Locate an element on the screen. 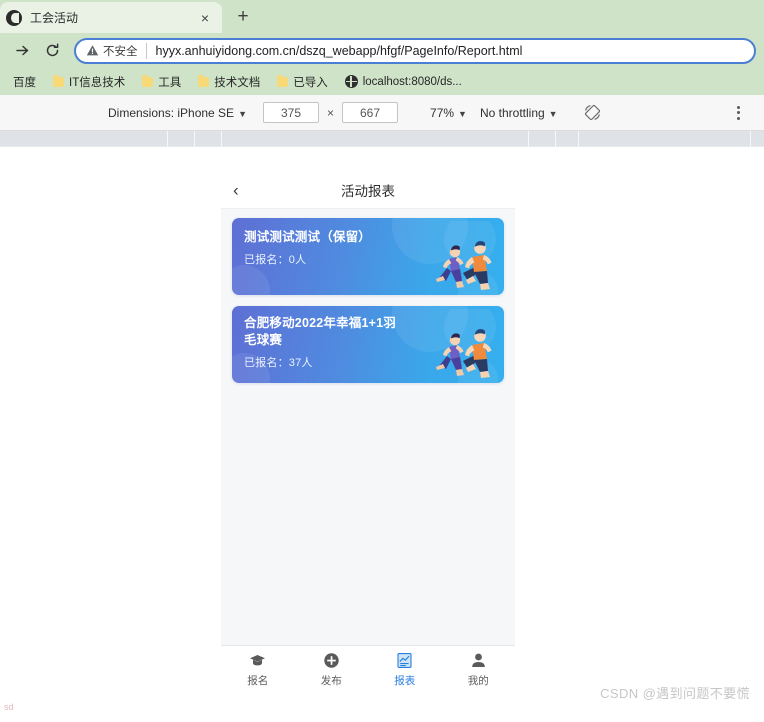 The height and width of the screenshot is (722, 764). activity-card: 合肥移动2022年幸福1+1羽毛球赛 已报名：37人 is located at coordinates (368, 344).